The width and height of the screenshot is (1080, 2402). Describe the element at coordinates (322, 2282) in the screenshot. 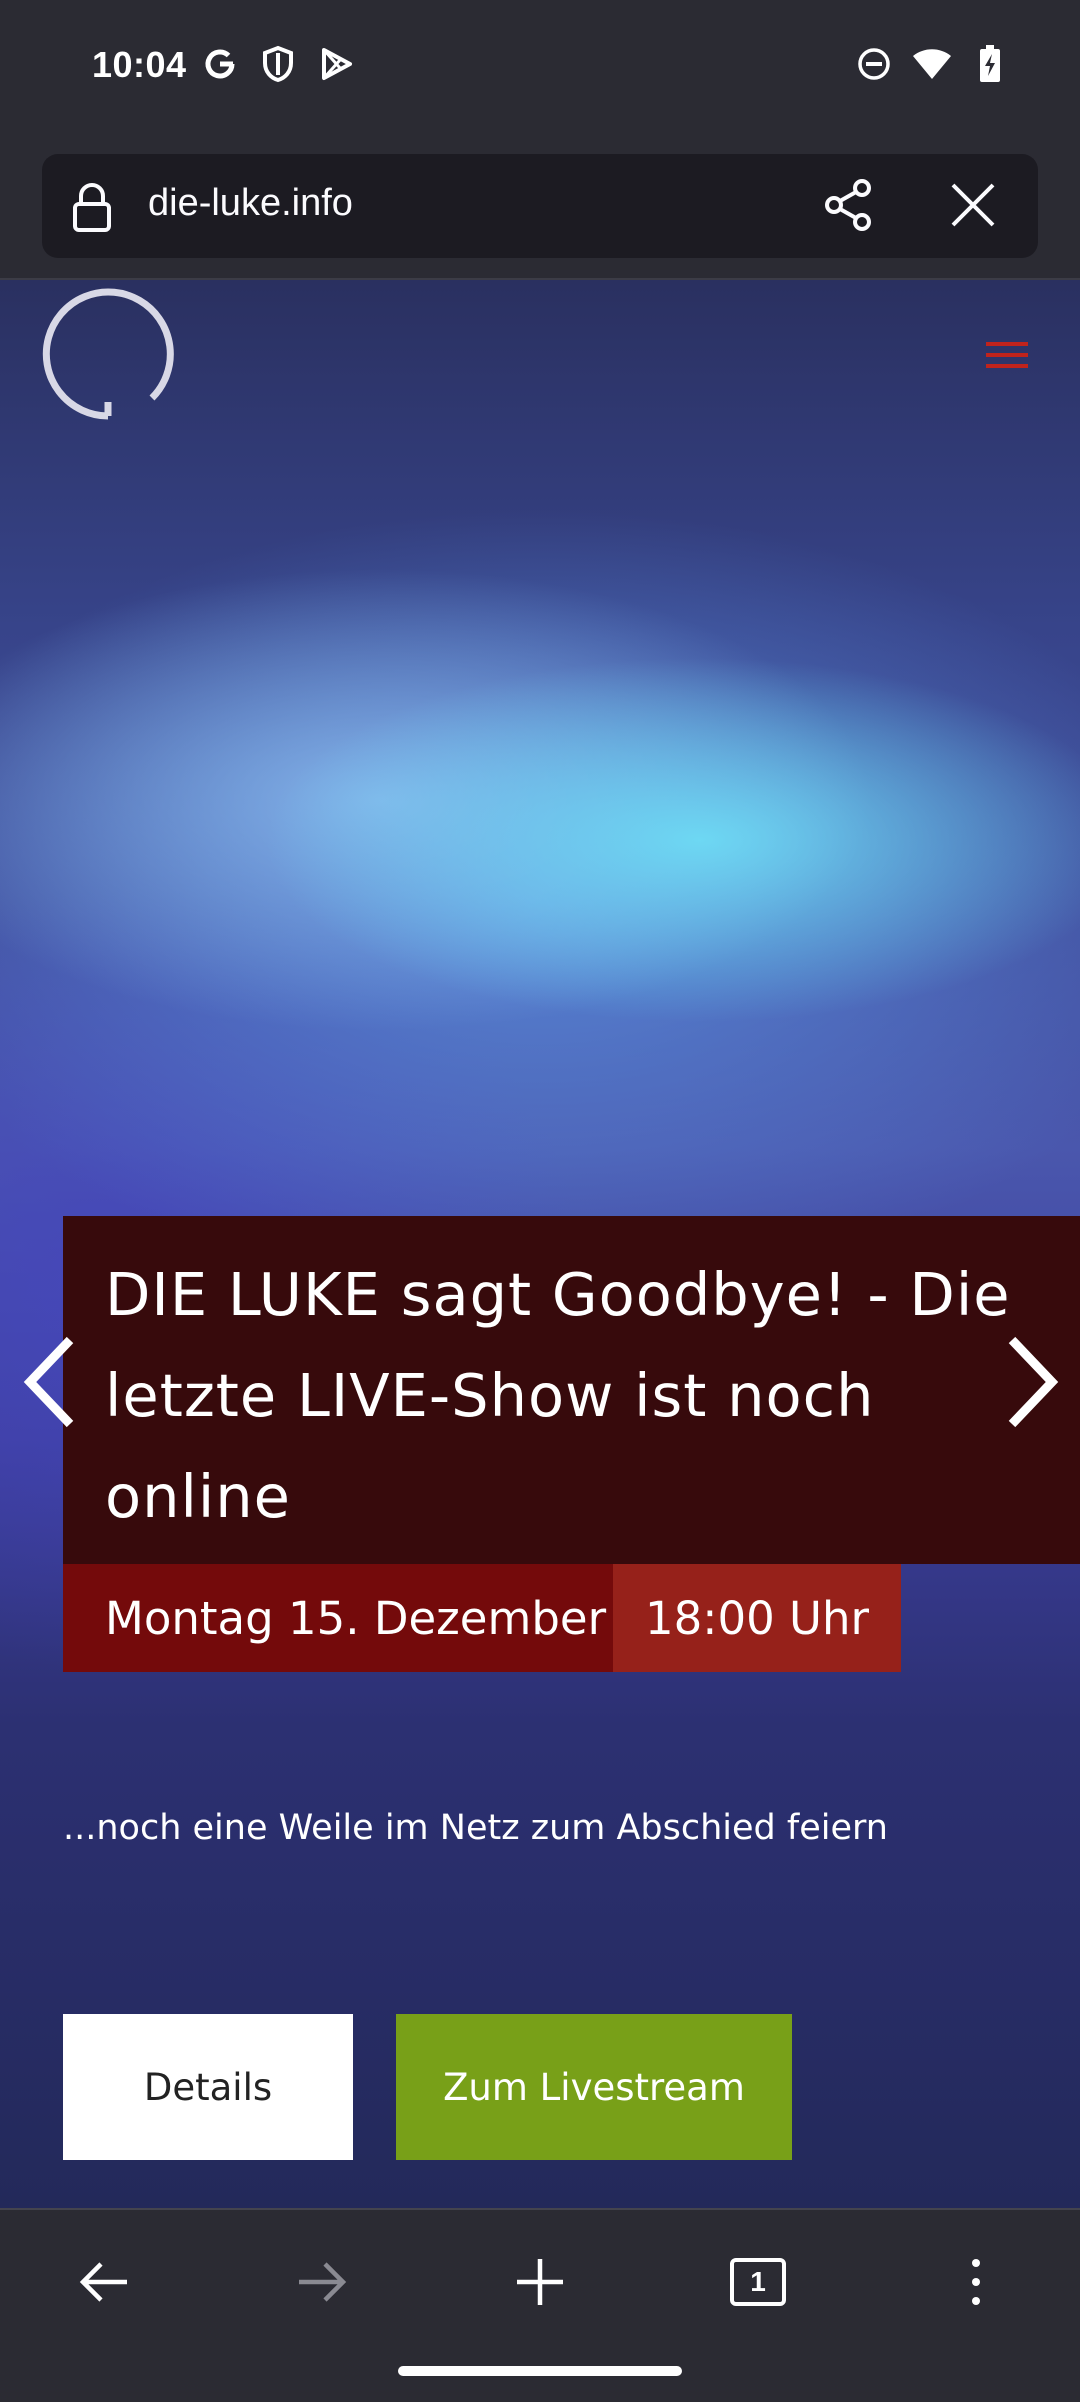

I see `forward-arrow-icon` at that location.